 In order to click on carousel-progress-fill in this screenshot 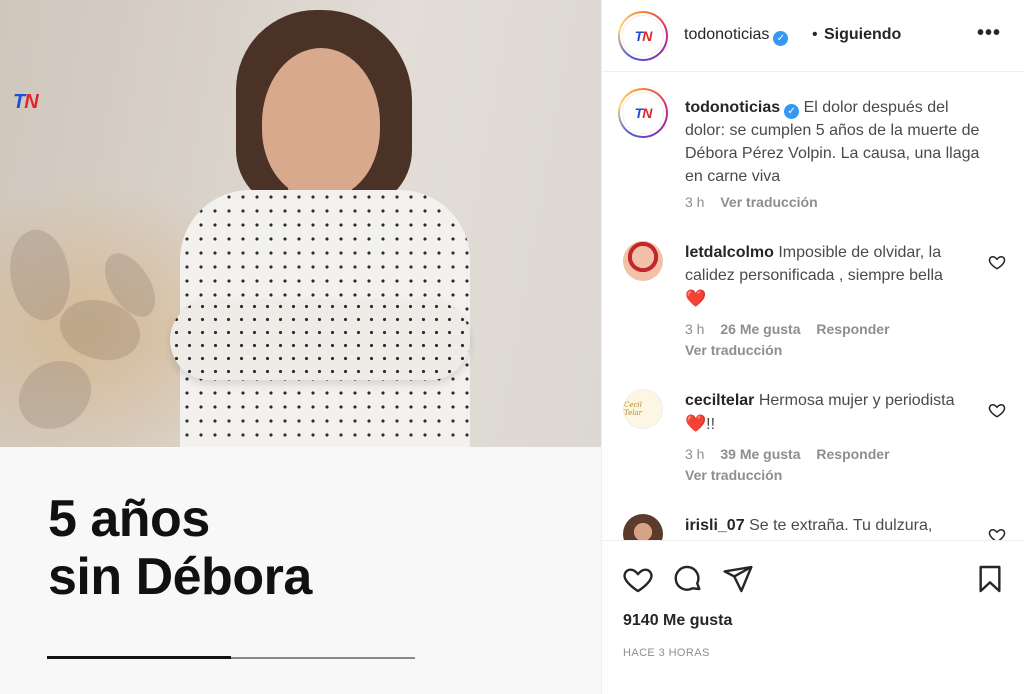, I will do `click(139, 657)`.